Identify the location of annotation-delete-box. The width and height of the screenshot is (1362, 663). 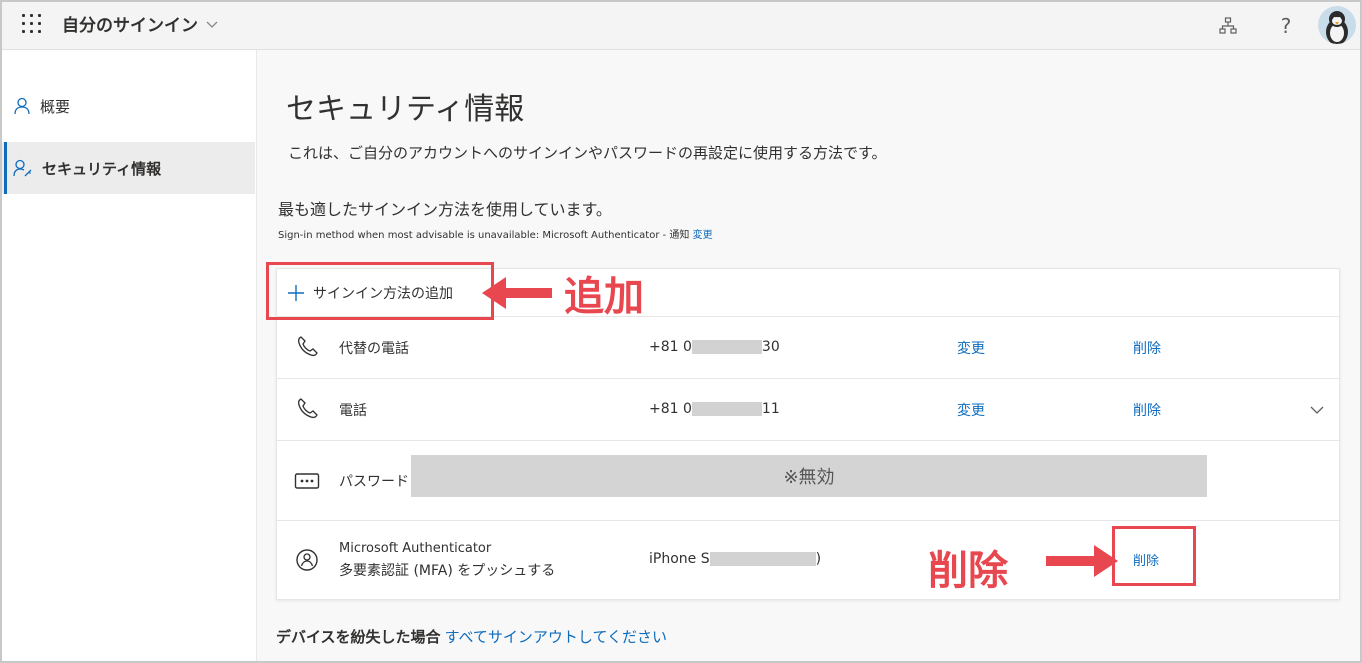
(1154, 556).